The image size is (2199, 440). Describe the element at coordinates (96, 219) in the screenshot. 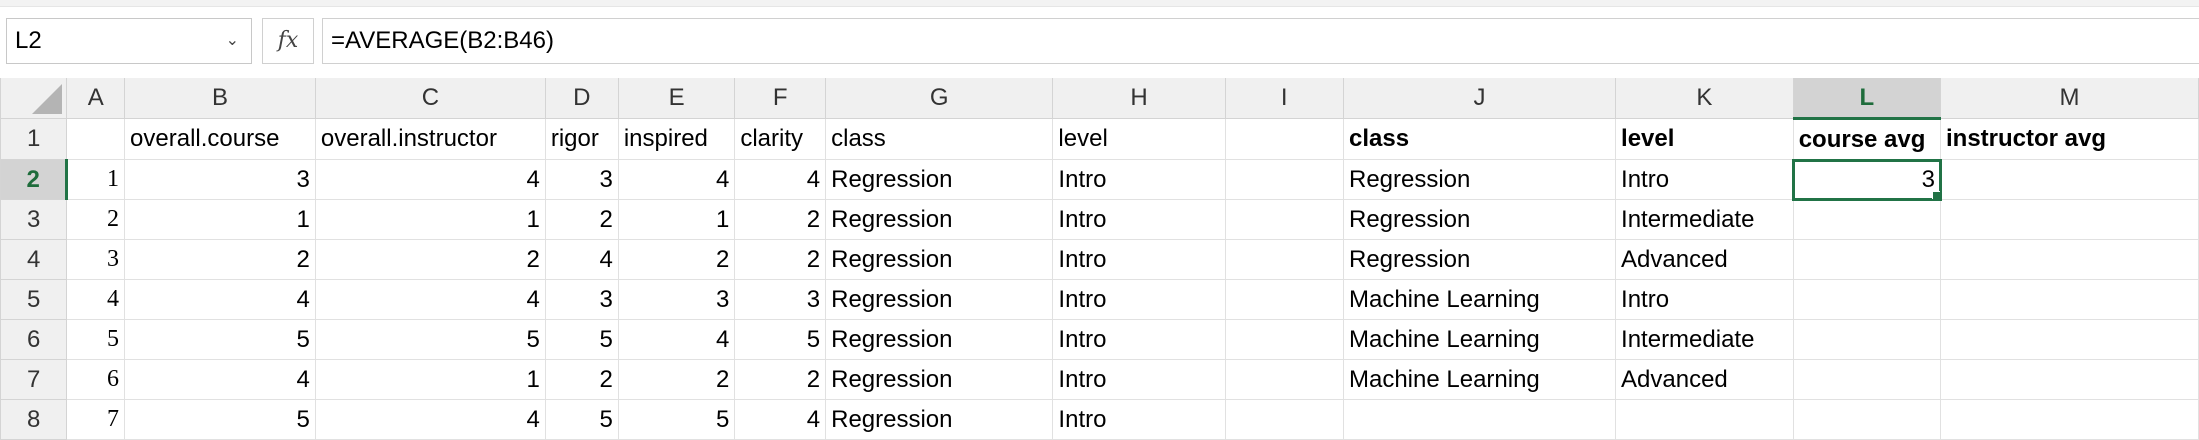

I see `cell-a3: 2` at that location.